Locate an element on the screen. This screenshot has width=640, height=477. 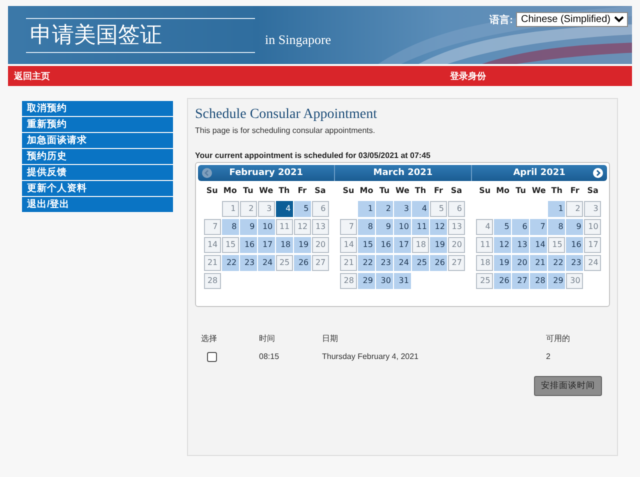
weekday-label: Fr is located at coordinates (574, 191).